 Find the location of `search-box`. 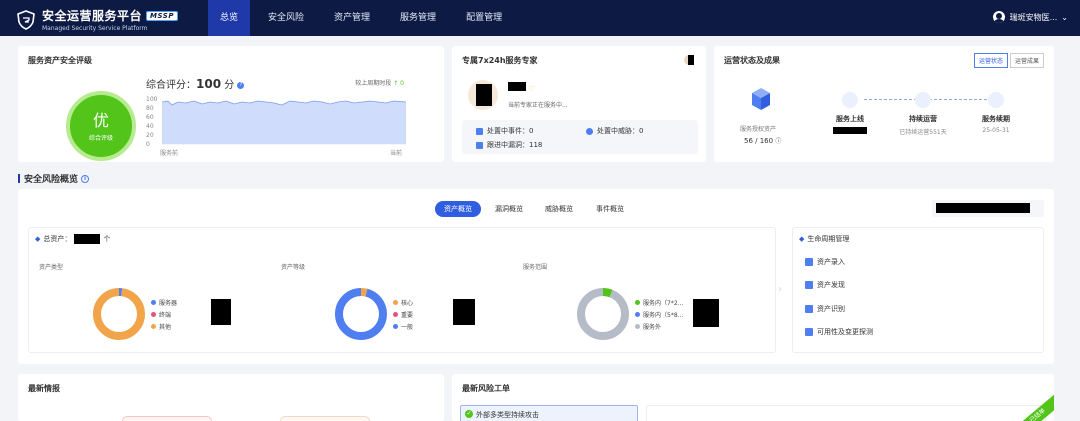

search-box is located at coordinates (988, 208).